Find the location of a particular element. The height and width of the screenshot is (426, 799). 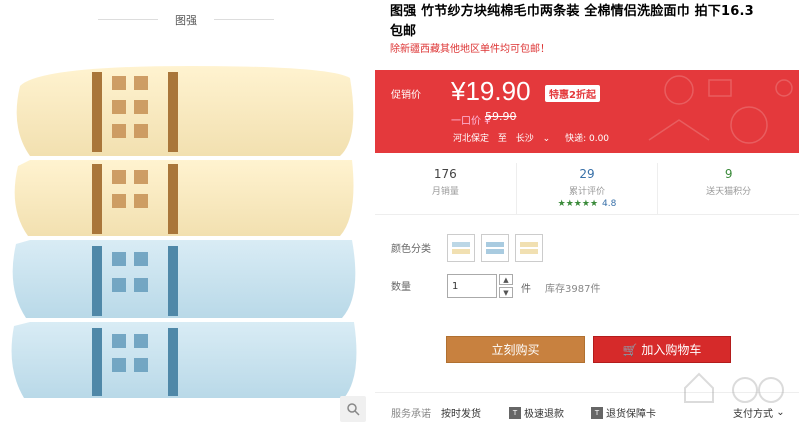

chevron-up-icon: ▲ is located at coordinates (506, 279).